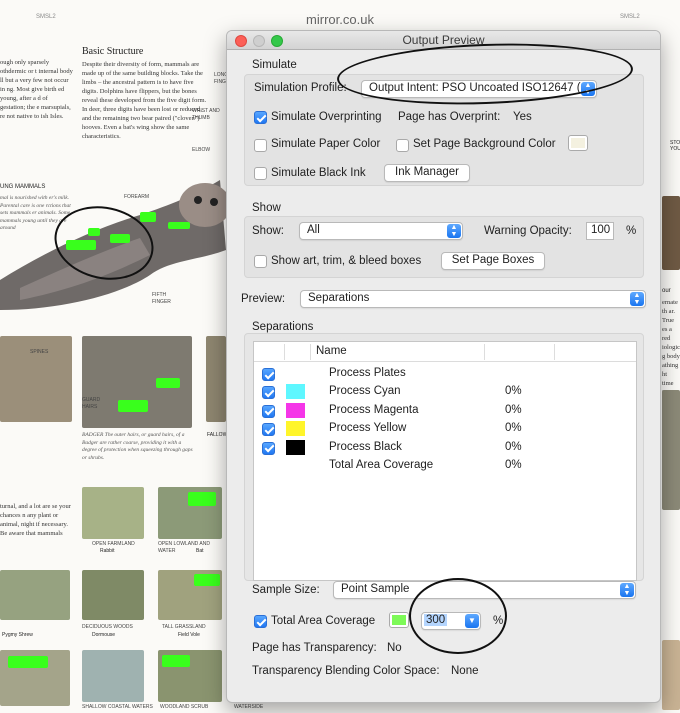  Describe the element at coordinates (189, 635) in the screenshot. I see `animal-label: Field Vole` at that location.